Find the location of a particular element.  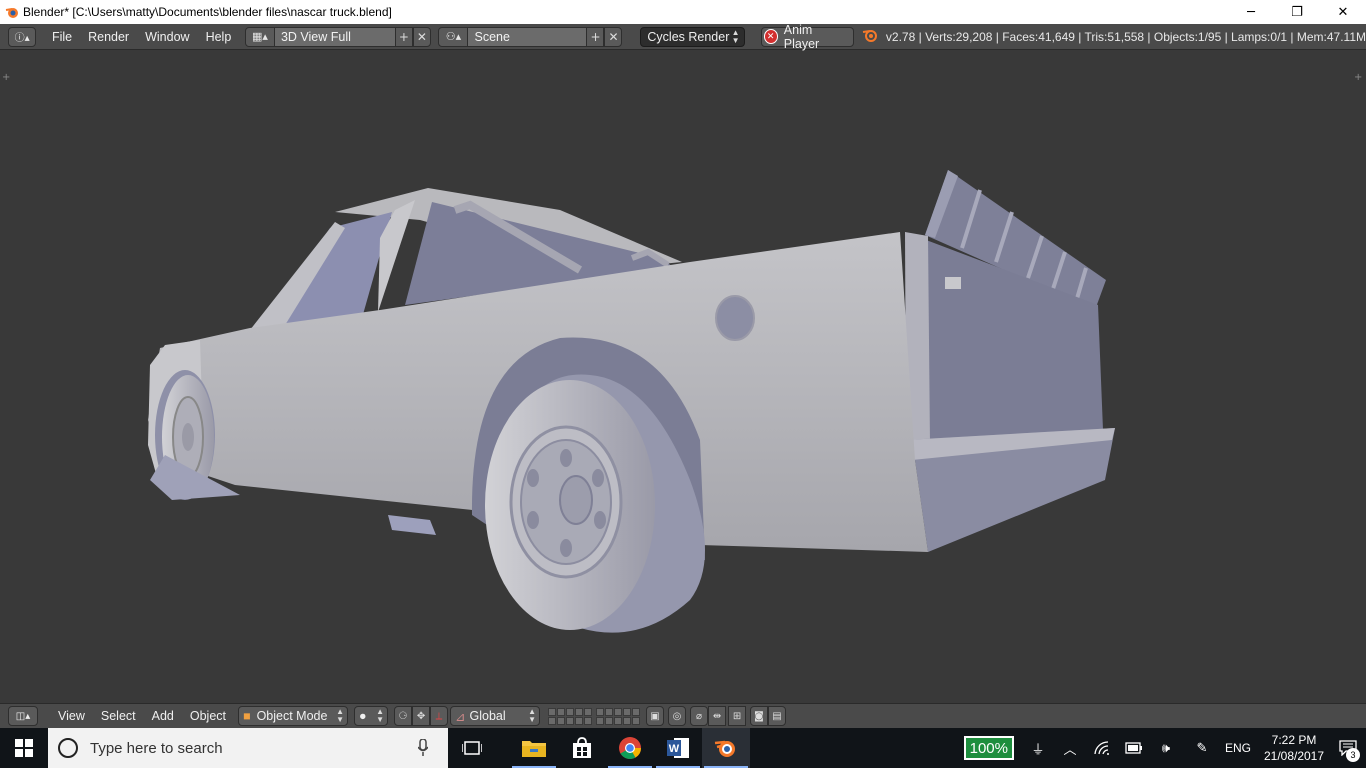

svg-text: W is located at coordinates (674, 749).